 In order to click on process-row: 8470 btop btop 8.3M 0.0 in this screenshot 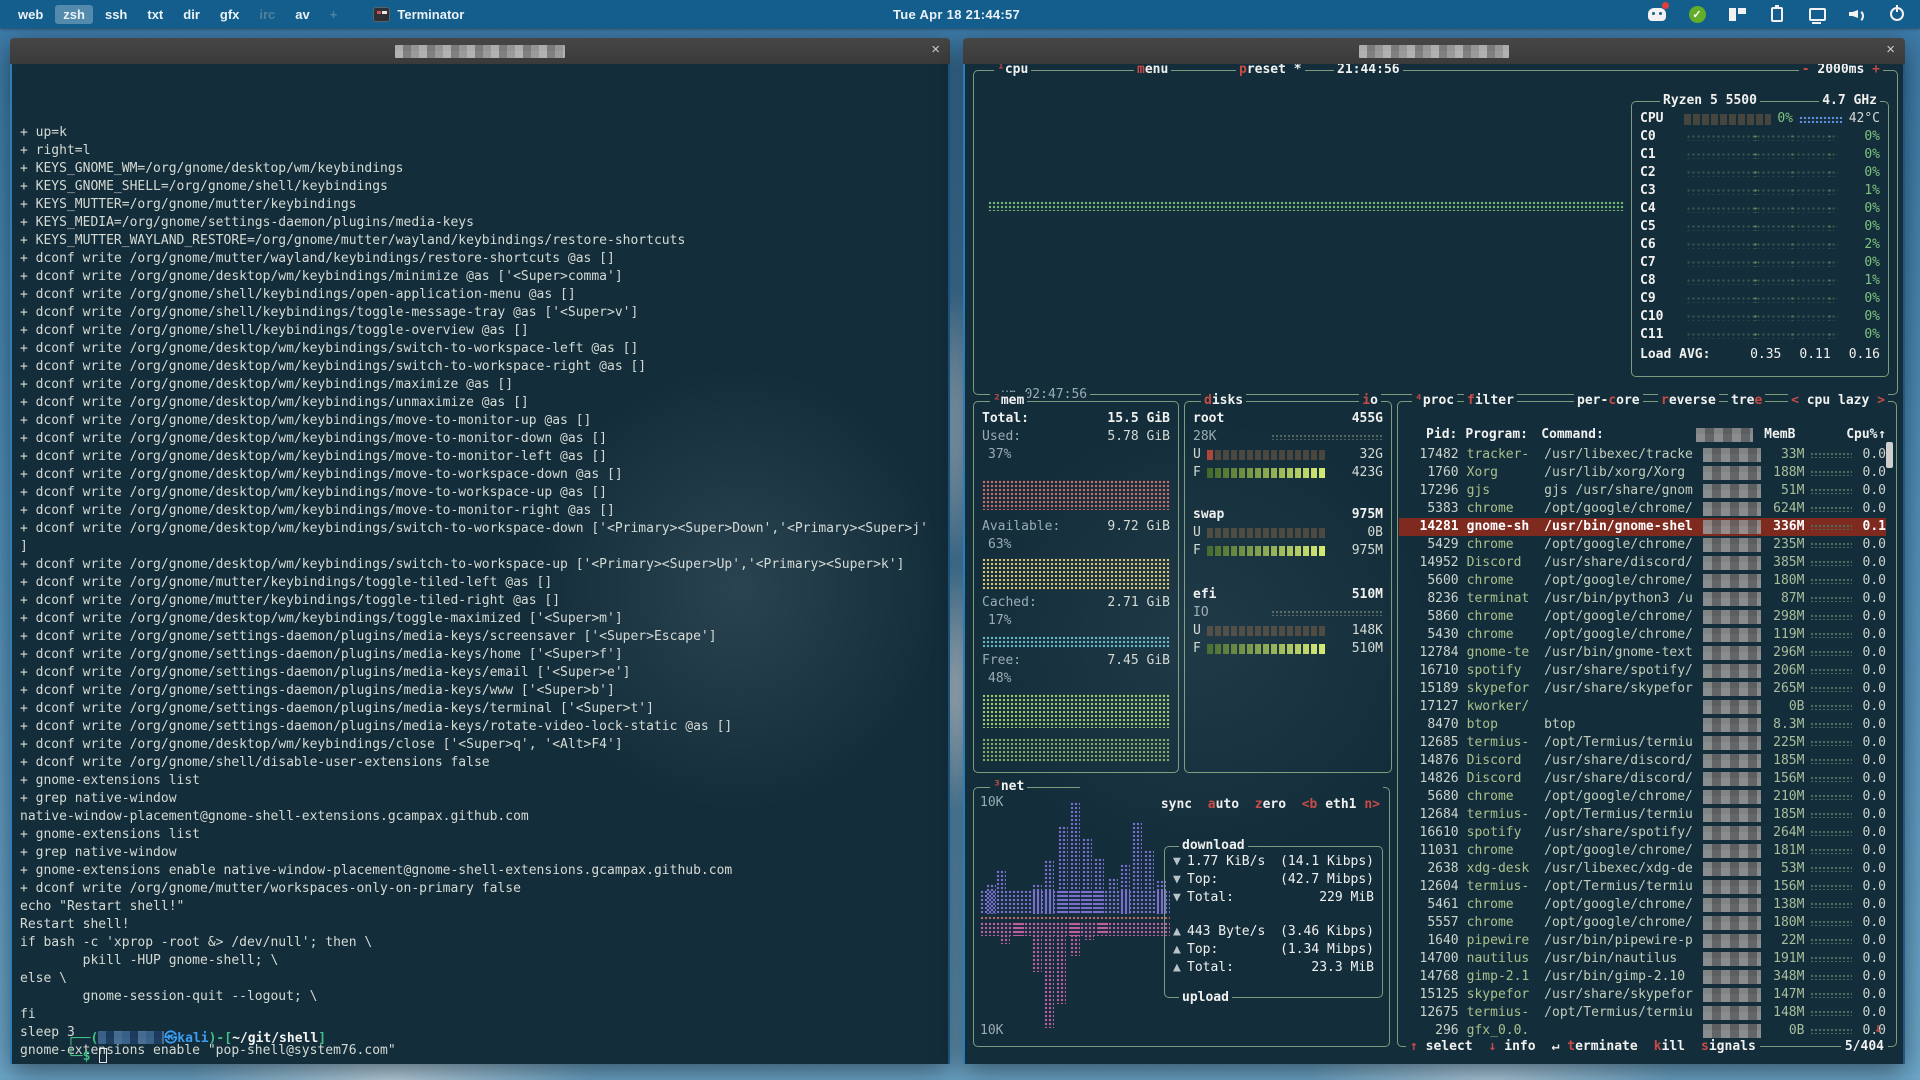, I will do `click(1642, 725)`.